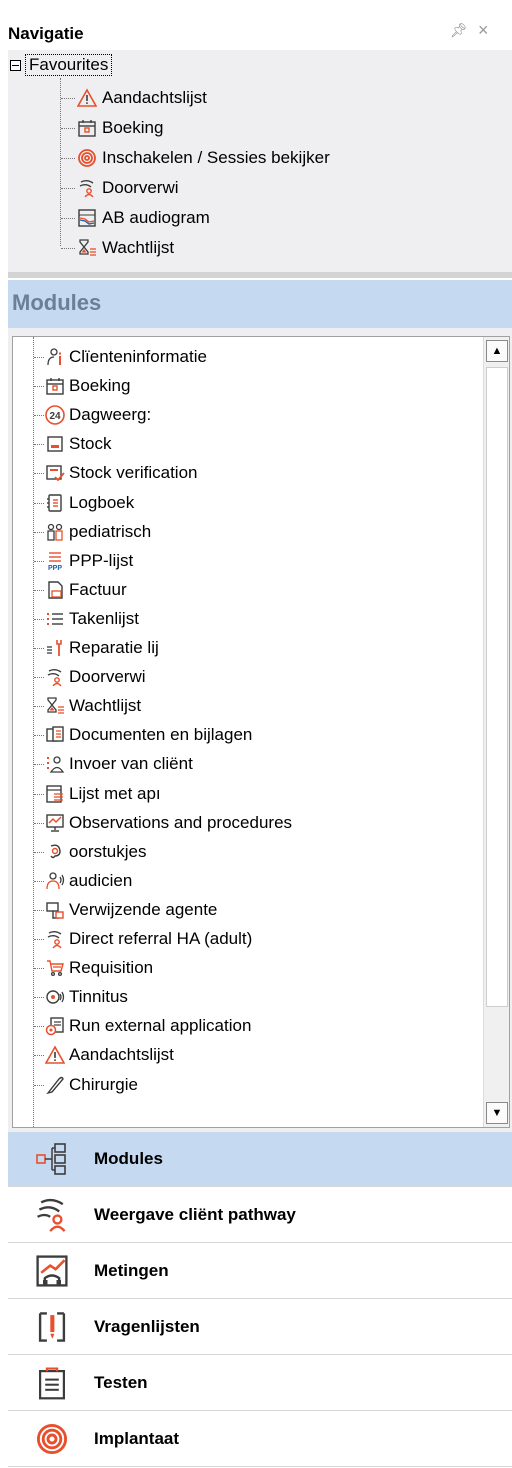 Image resolution: width=512 pixels, height=1468 pixels. I want to click on module-item-label: oorstukjes, so click(108, 851).